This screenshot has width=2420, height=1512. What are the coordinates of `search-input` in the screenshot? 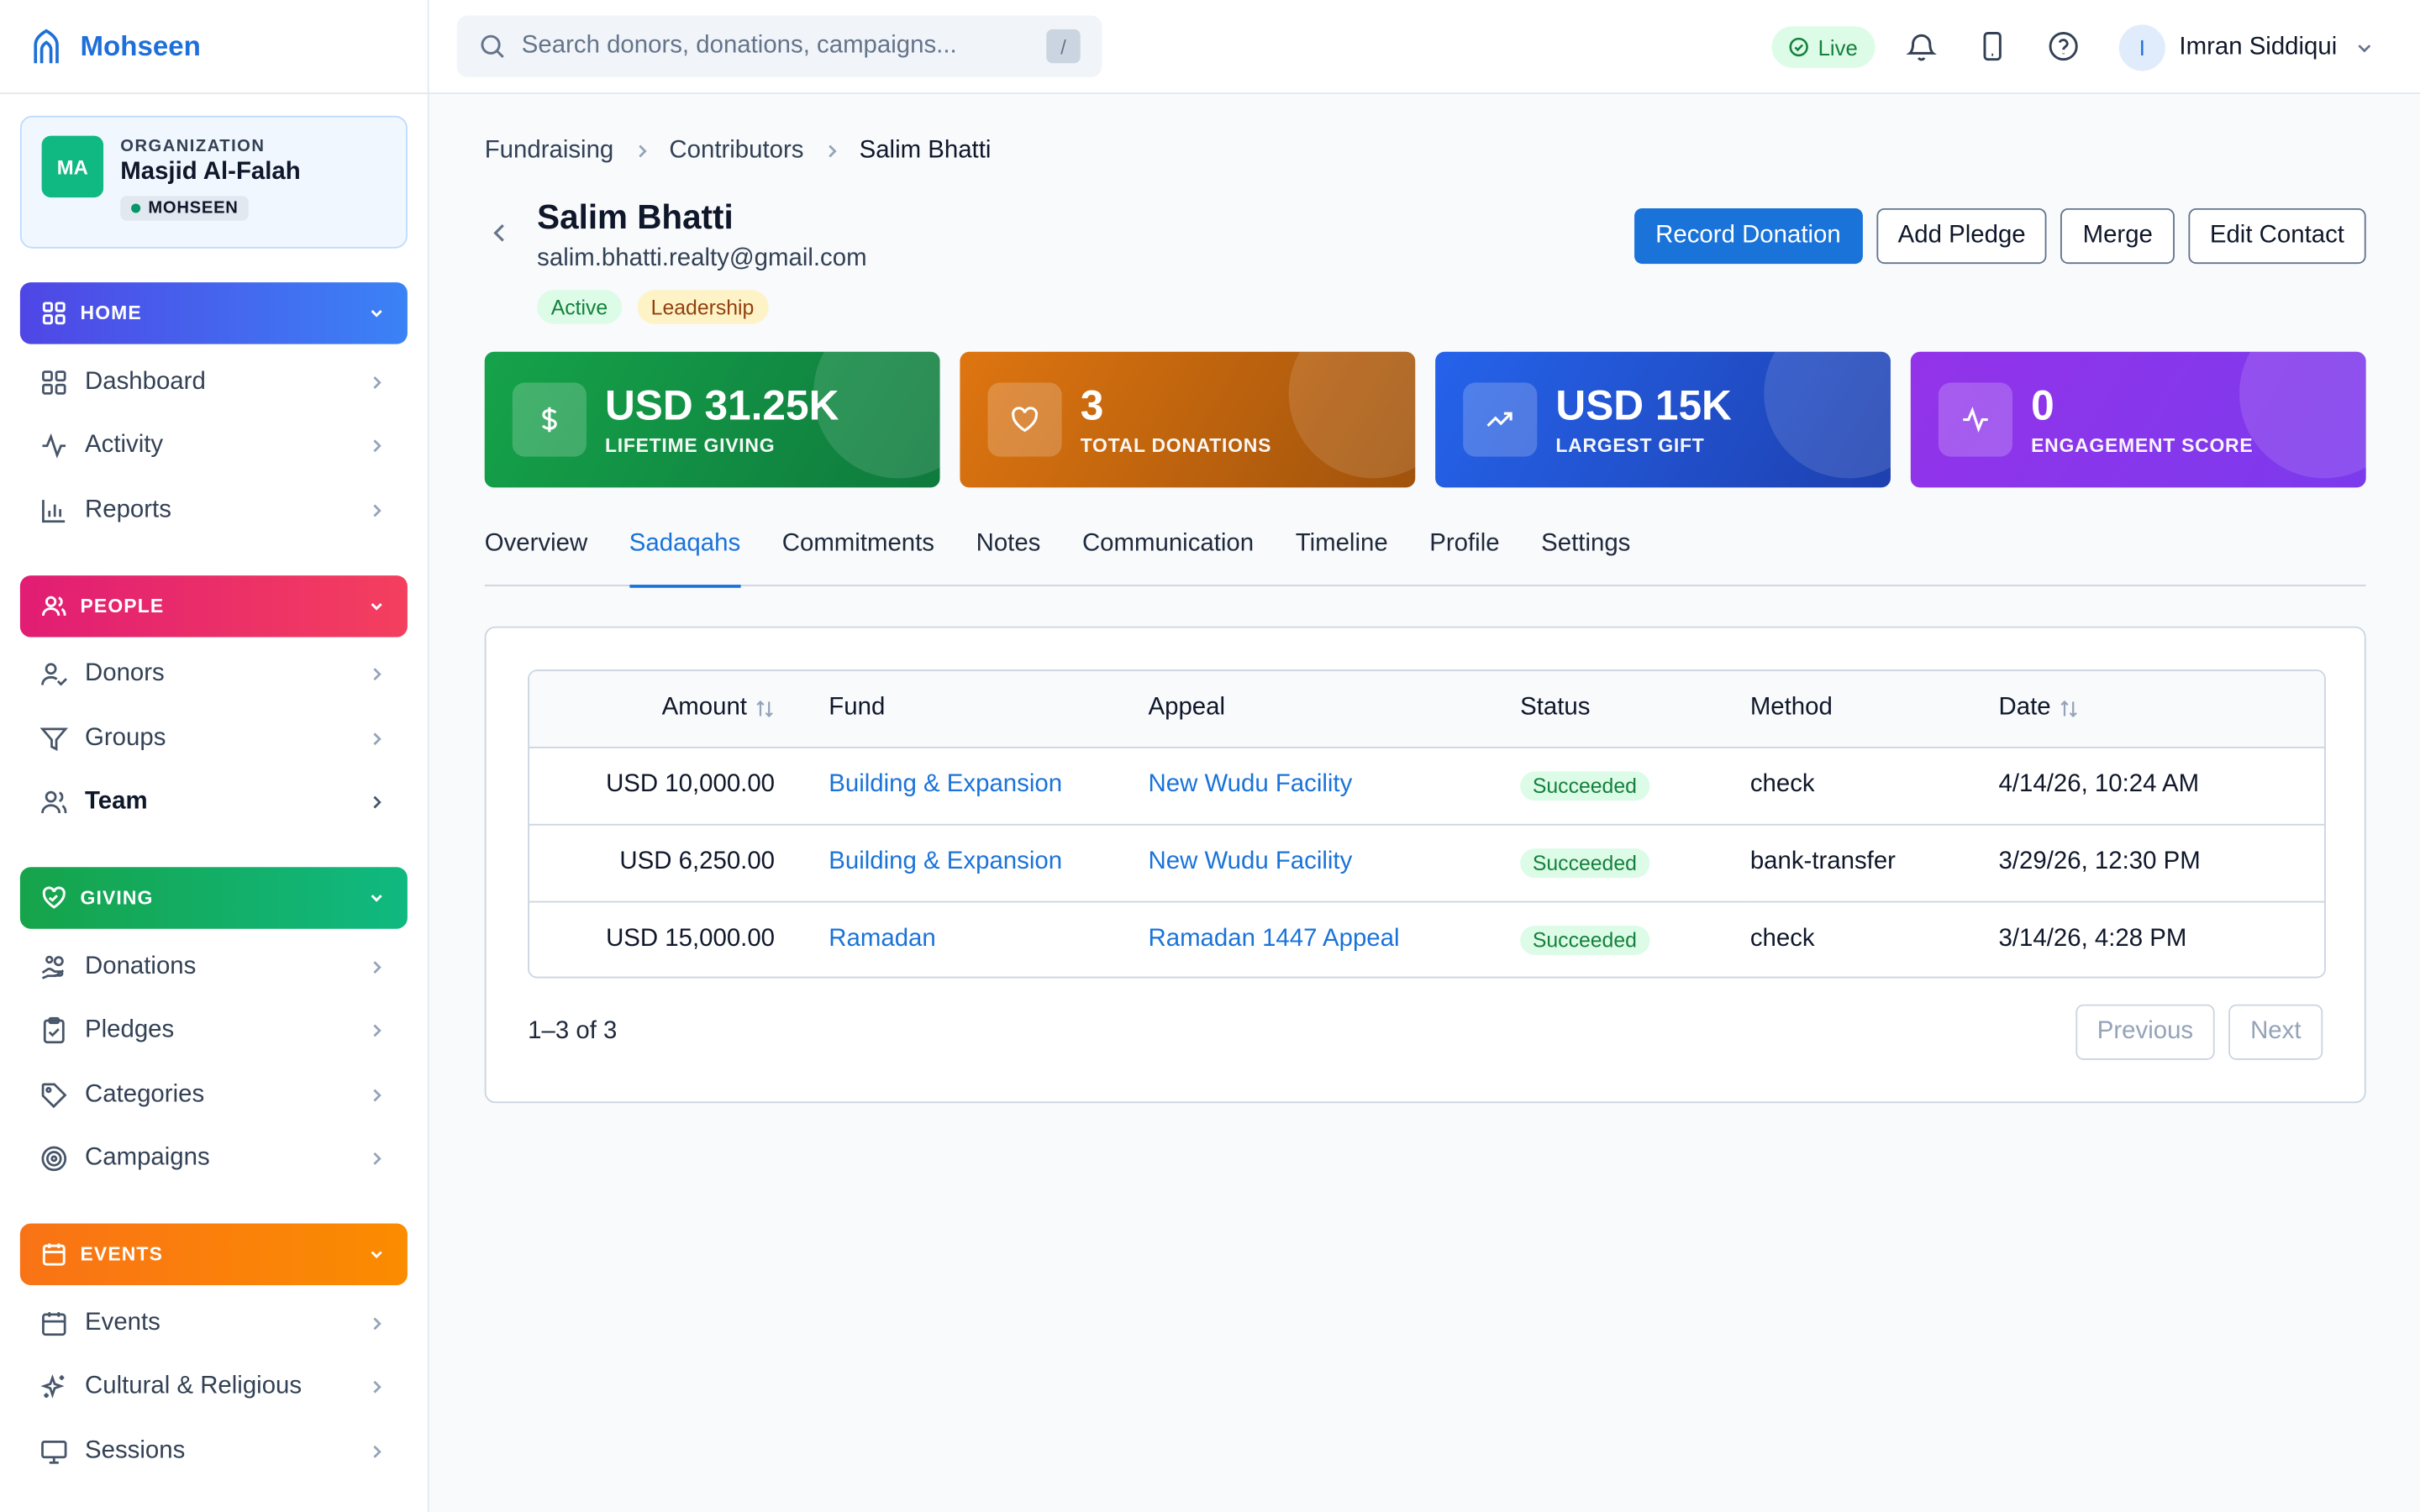 It's located at (784, 46).